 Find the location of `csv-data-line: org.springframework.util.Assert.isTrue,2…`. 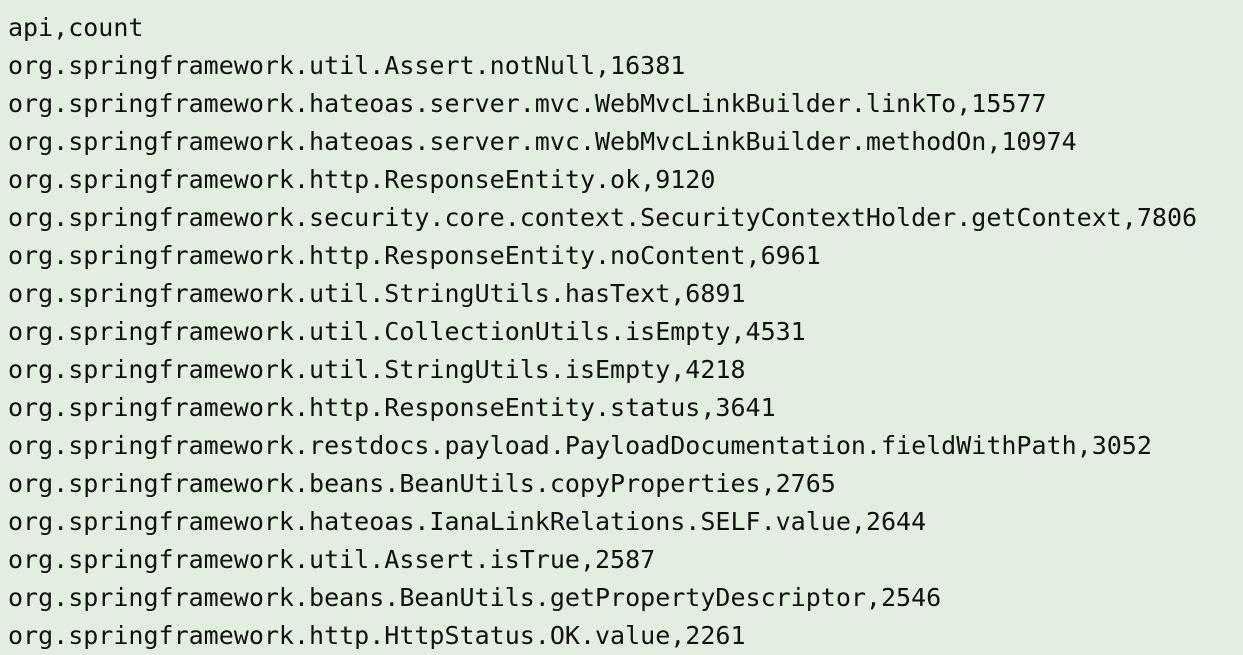

csv-data-line: org.springframework.util.Assert.isTrue,2… is located at coordinates (332, 559).